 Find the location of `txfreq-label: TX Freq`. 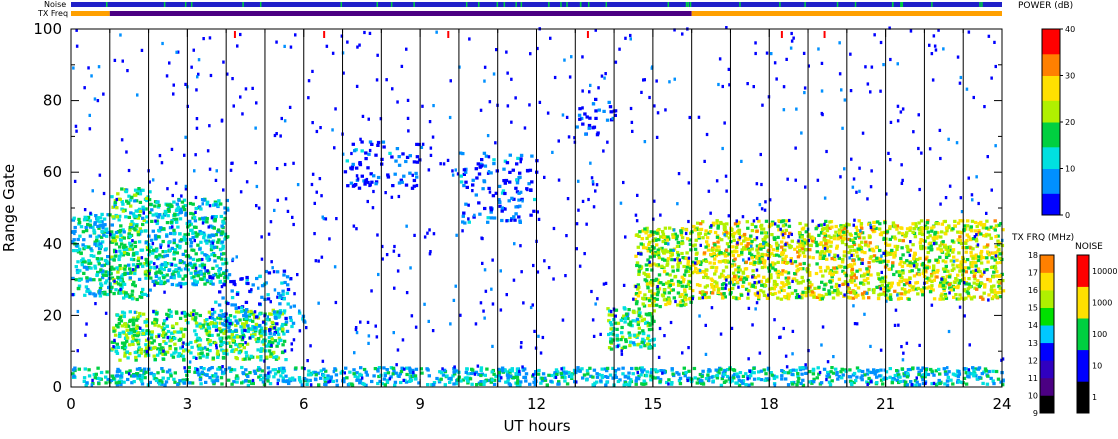

txfreq-label: TX Freq is located at coordinates (52, 13).